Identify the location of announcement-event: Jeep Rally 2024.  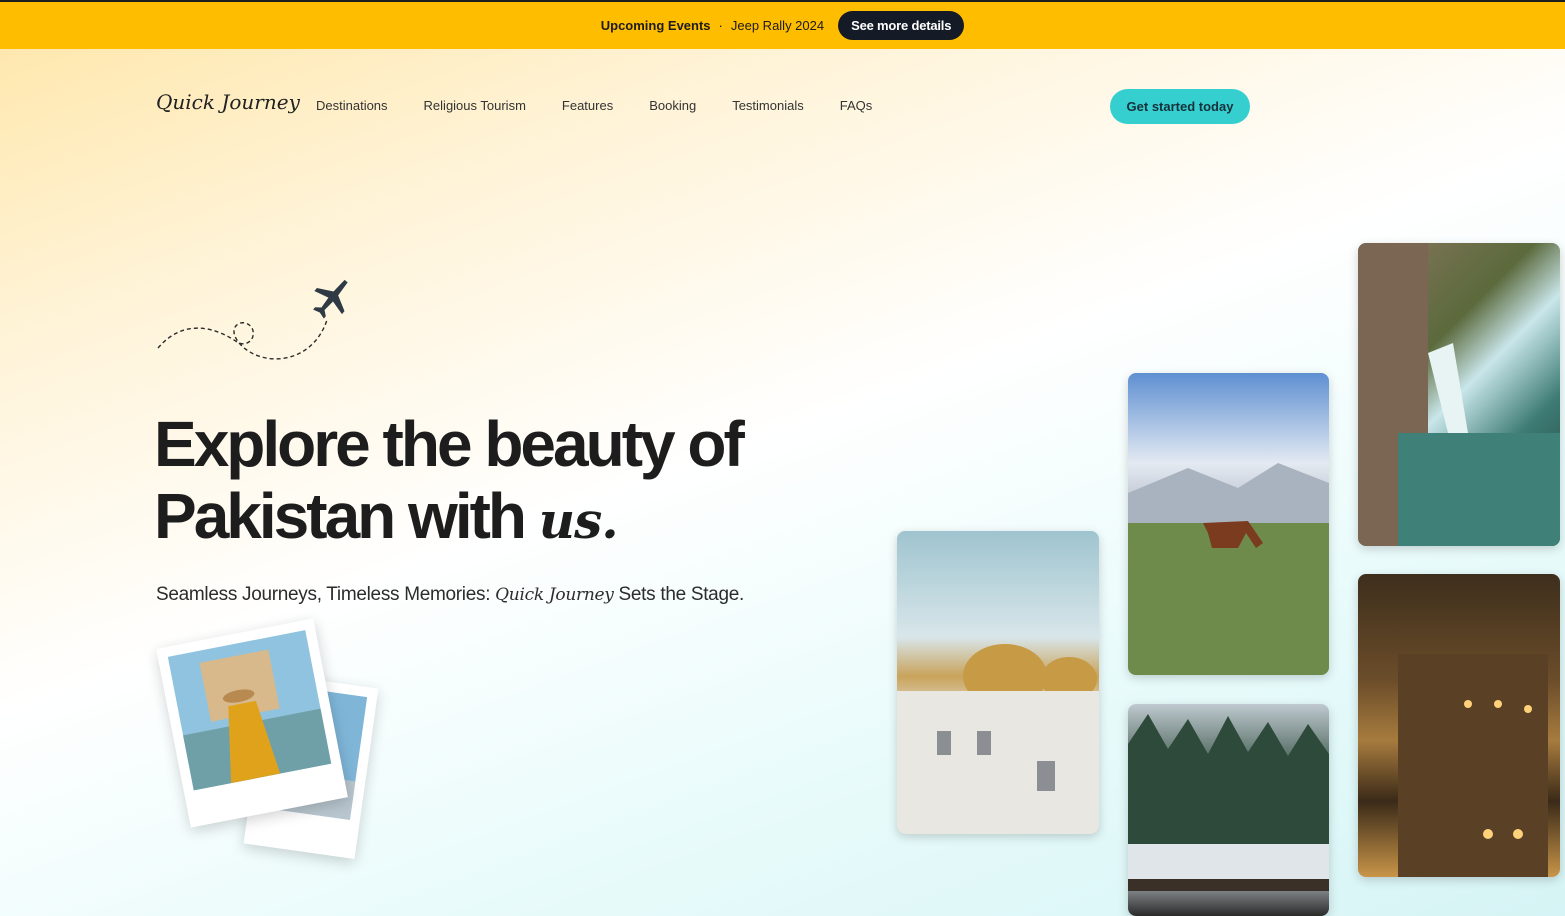
(777, 25).